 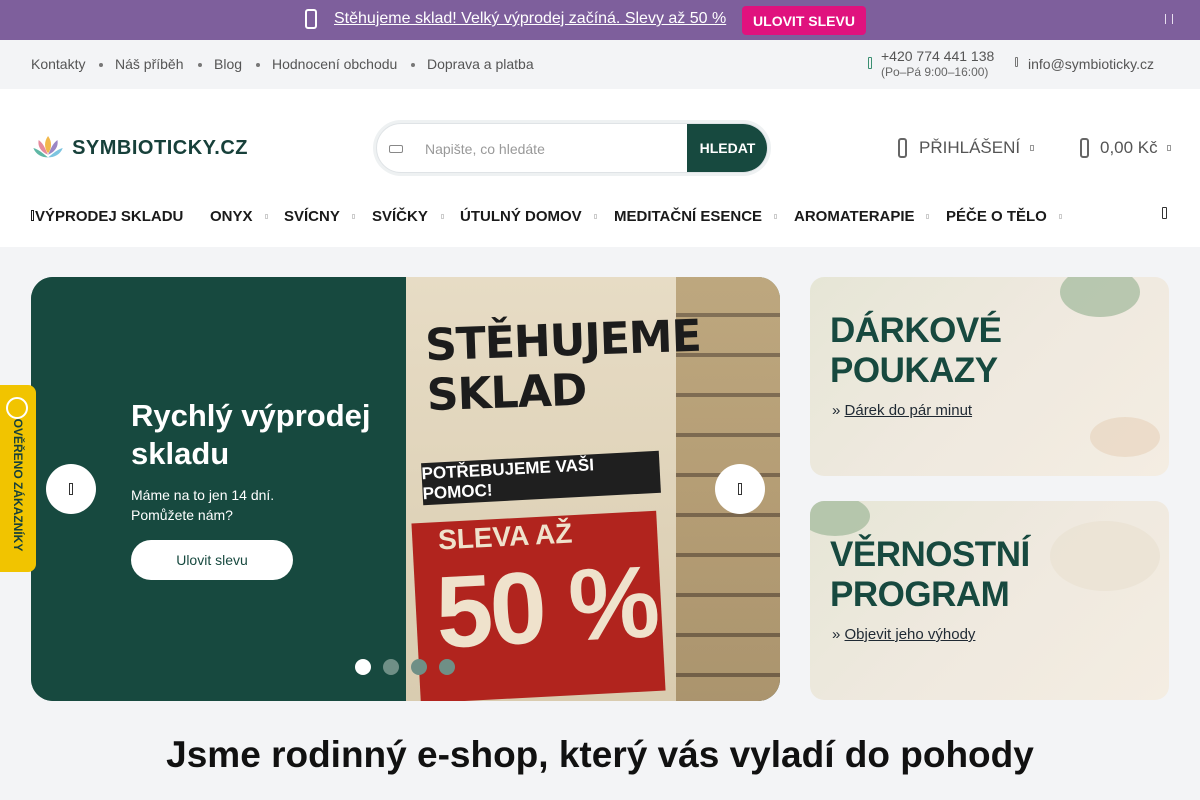 What do you see at coordinates (996, 216) in the screenshot?
I see `nav-item-body-care: PÉČE O TĚLO` at bounding box center [996, 216].